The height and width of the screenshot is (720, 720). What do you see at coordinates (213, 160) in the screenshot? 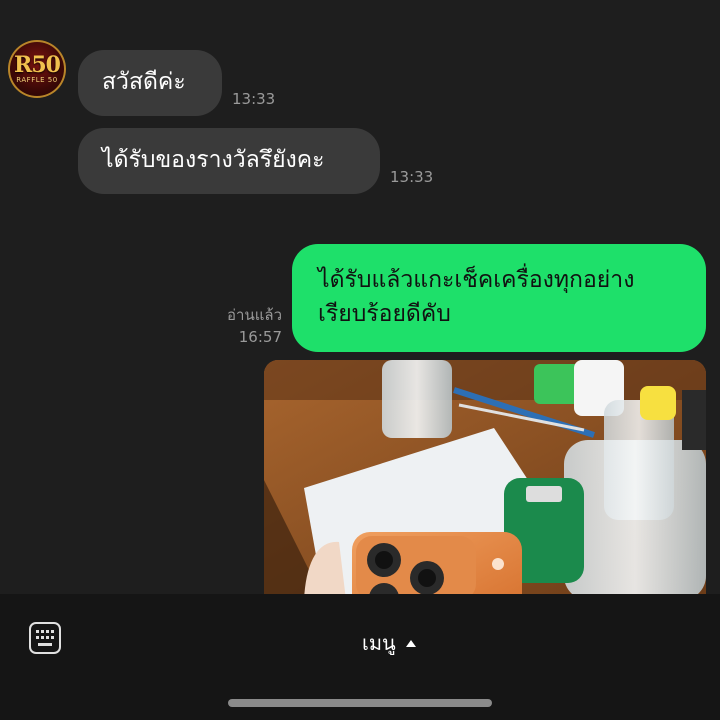
I see `message-text: ได้รับของรางวัลรึยังคะ` at bounding box center [213, 160].